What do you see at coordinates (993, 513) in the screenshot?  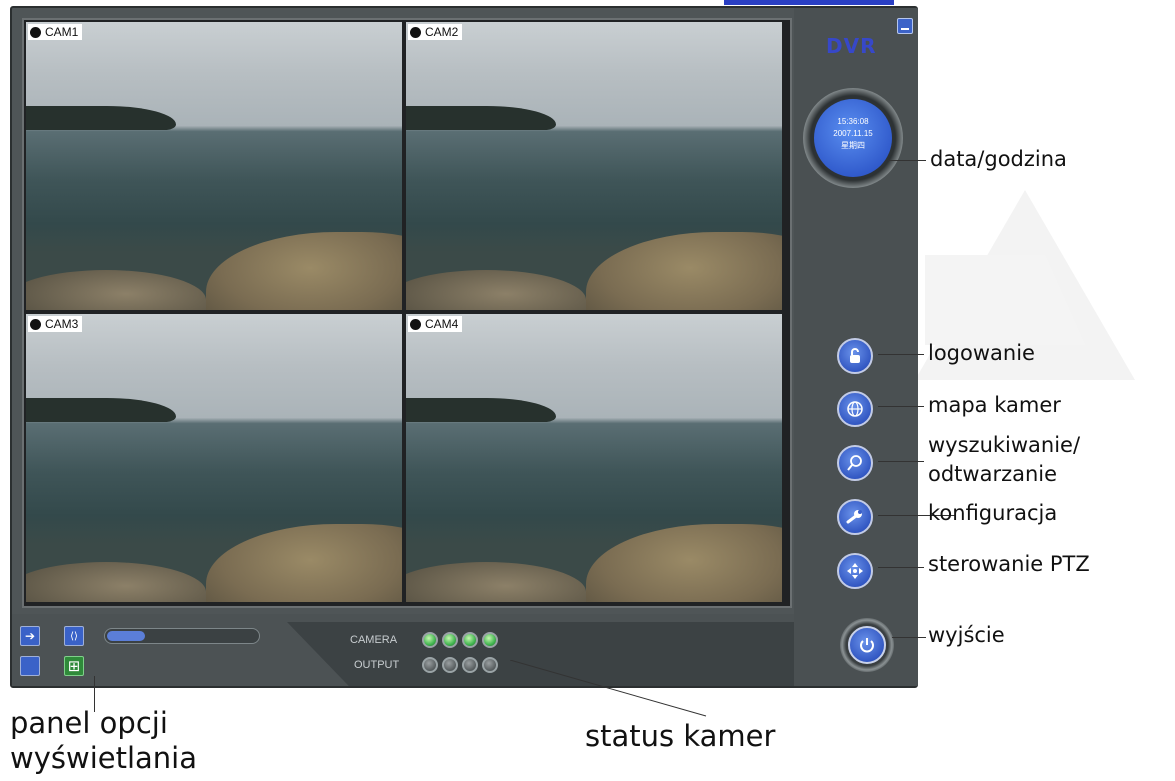 I see `config-annotation: konfiguracja` at bounding box center [993, 513].